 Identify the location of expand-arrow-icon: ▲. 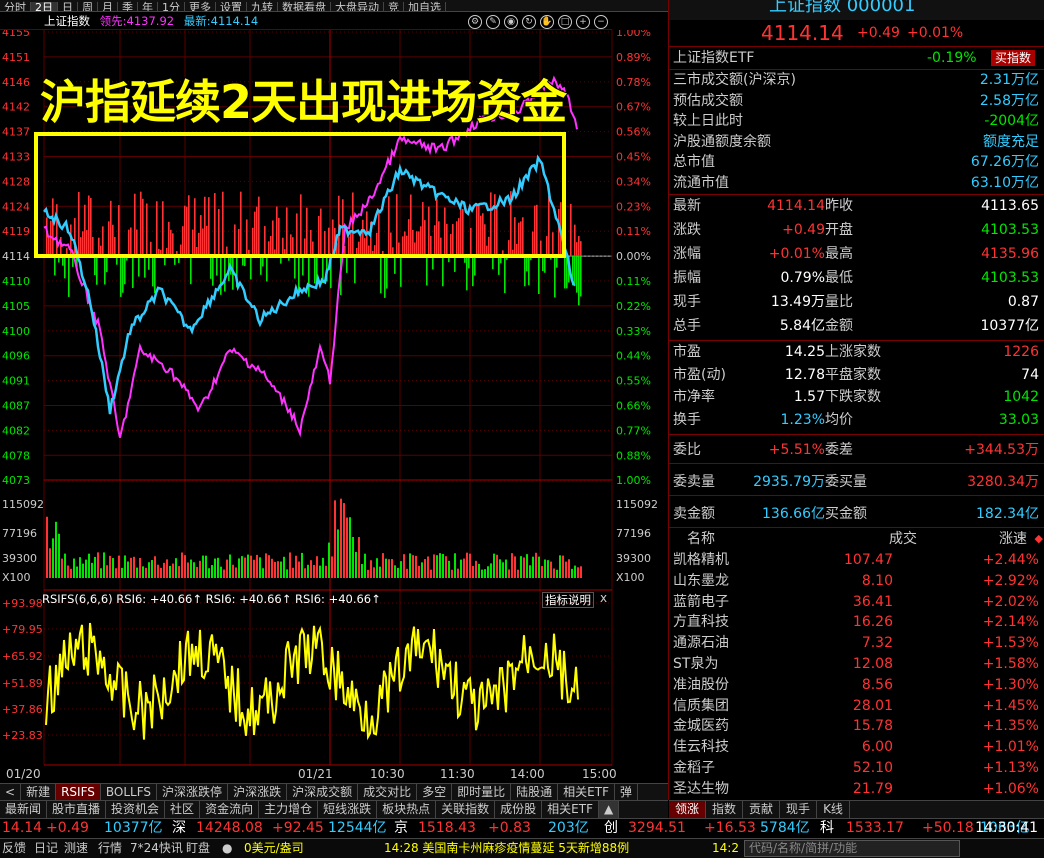
(609, 809).